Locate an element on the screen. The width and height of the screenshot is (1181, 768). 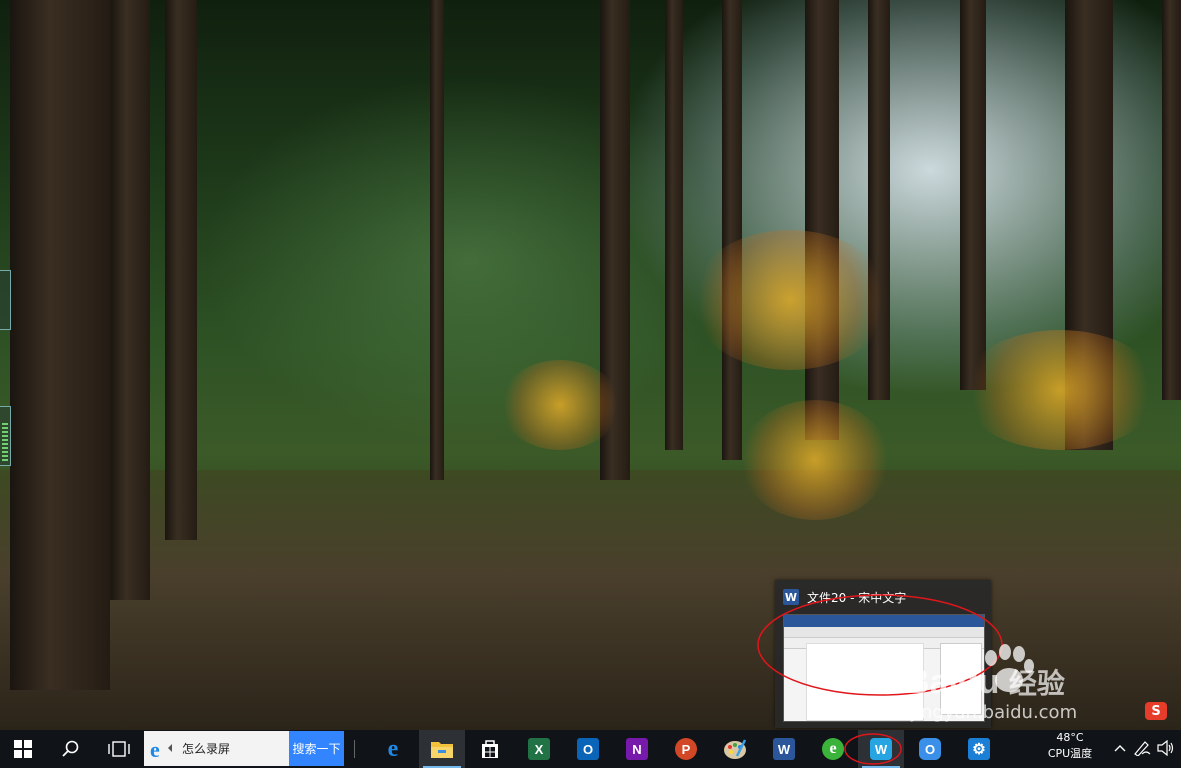
cpu-temp-label: CPU温度 is located at coordinates (1070, 753).